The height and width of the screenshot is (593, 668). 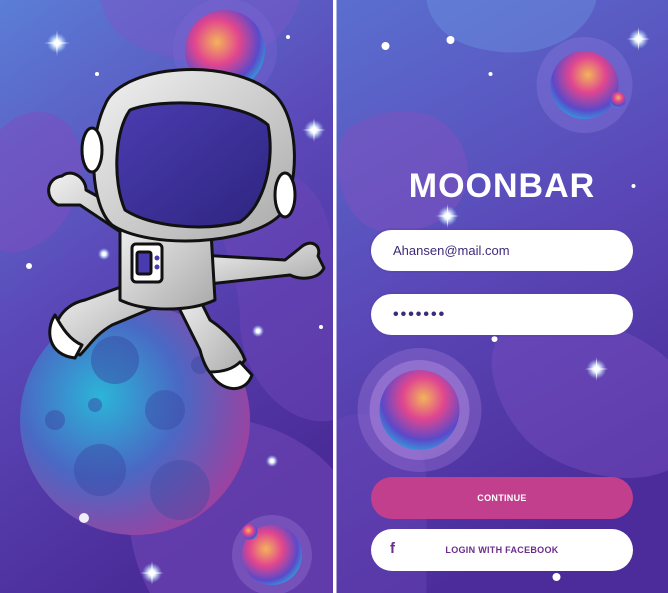 I want to click on planet-top, so click(x=584, y=85).